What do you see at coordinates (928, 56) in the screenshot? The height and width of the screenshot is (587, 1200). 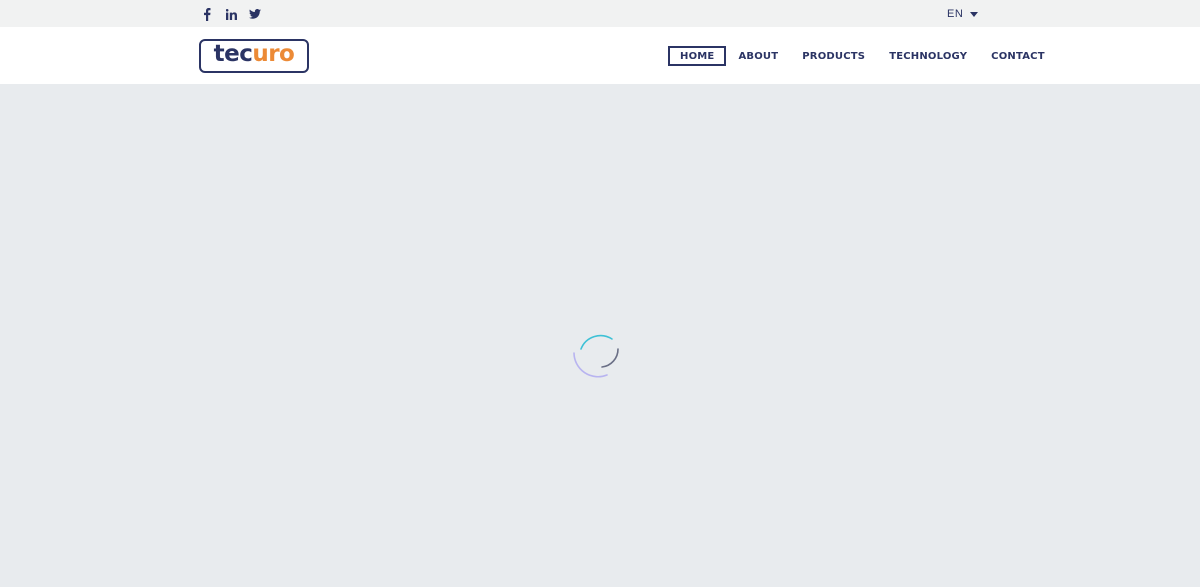 I see `nav-item-technology: TECHNOLOGY` at bounding box center [928, 56].